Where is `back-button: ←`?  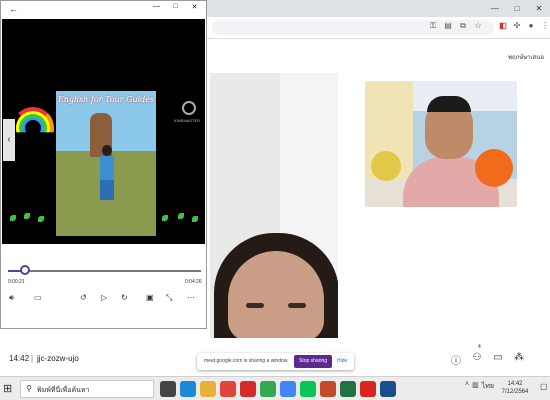
back-button: ← is located at coordinates (13, 9).